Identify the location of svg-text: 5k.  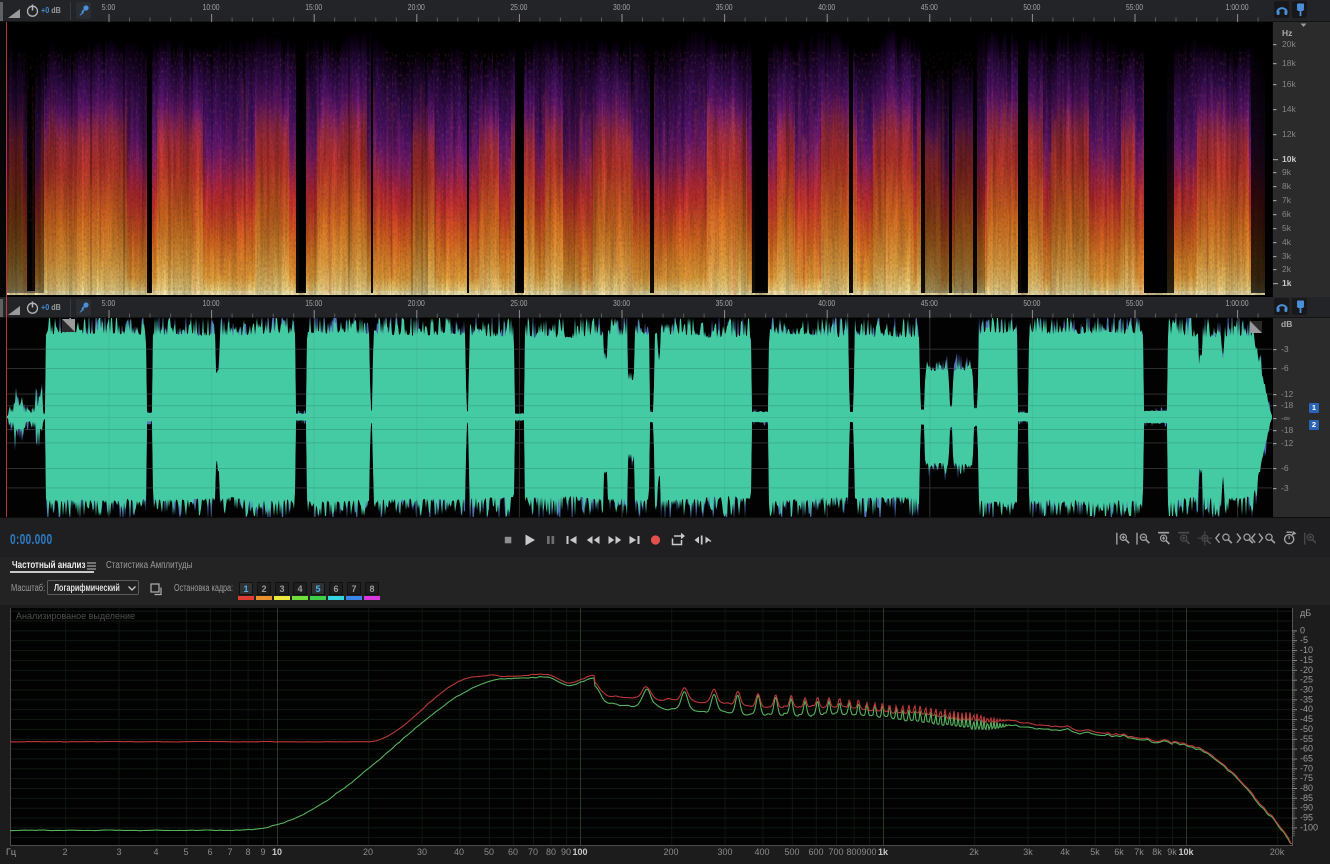
(1095, 852).